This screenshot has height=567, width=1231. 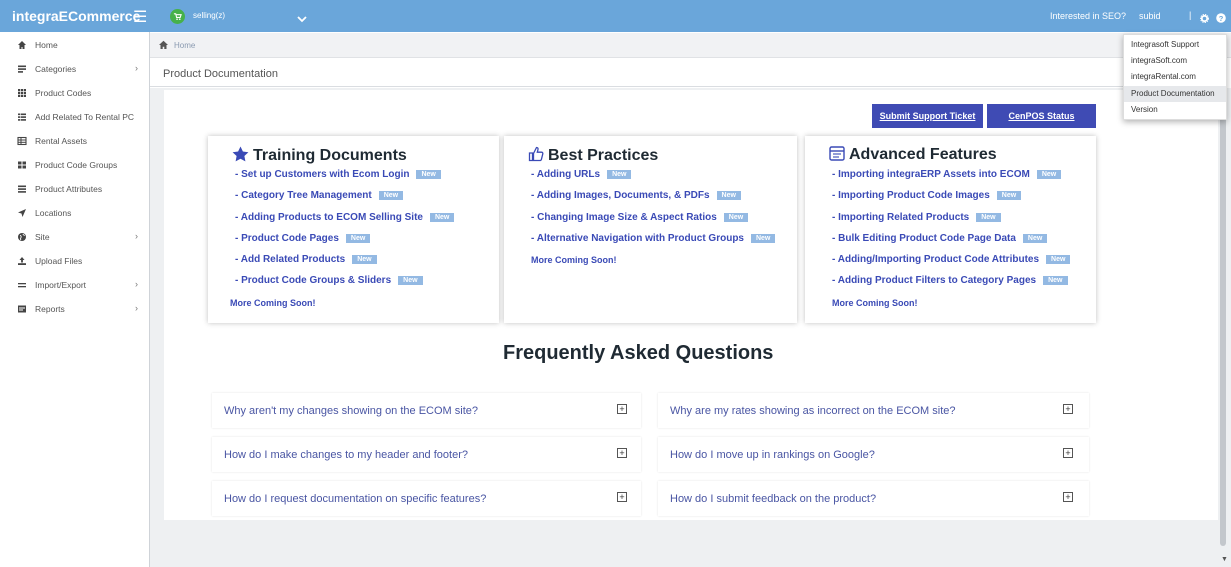 What do you see at coordinates (1041, 116) in the screenshot?
I see `cenpos-status-button: CenPOS Status` at bounding box center [1041, 116].